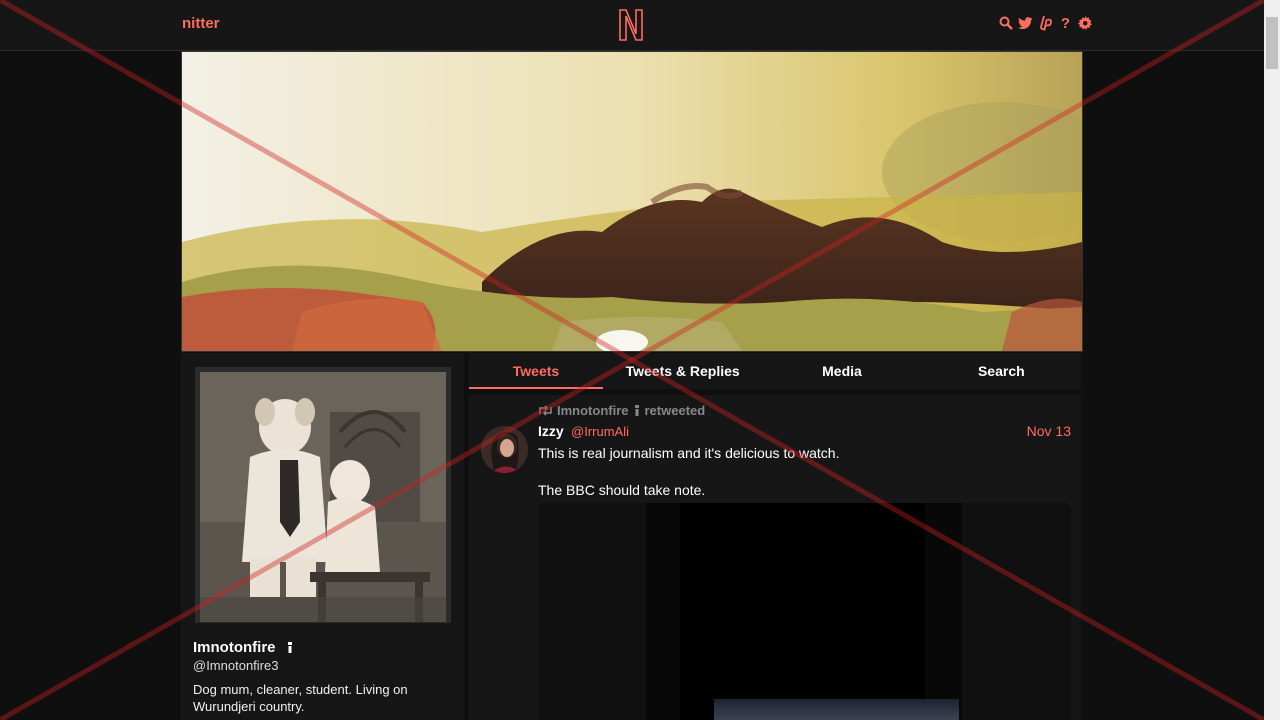 The image size is (1280, 720). I want to click on nav-icons: ?, so click(1045, 23).